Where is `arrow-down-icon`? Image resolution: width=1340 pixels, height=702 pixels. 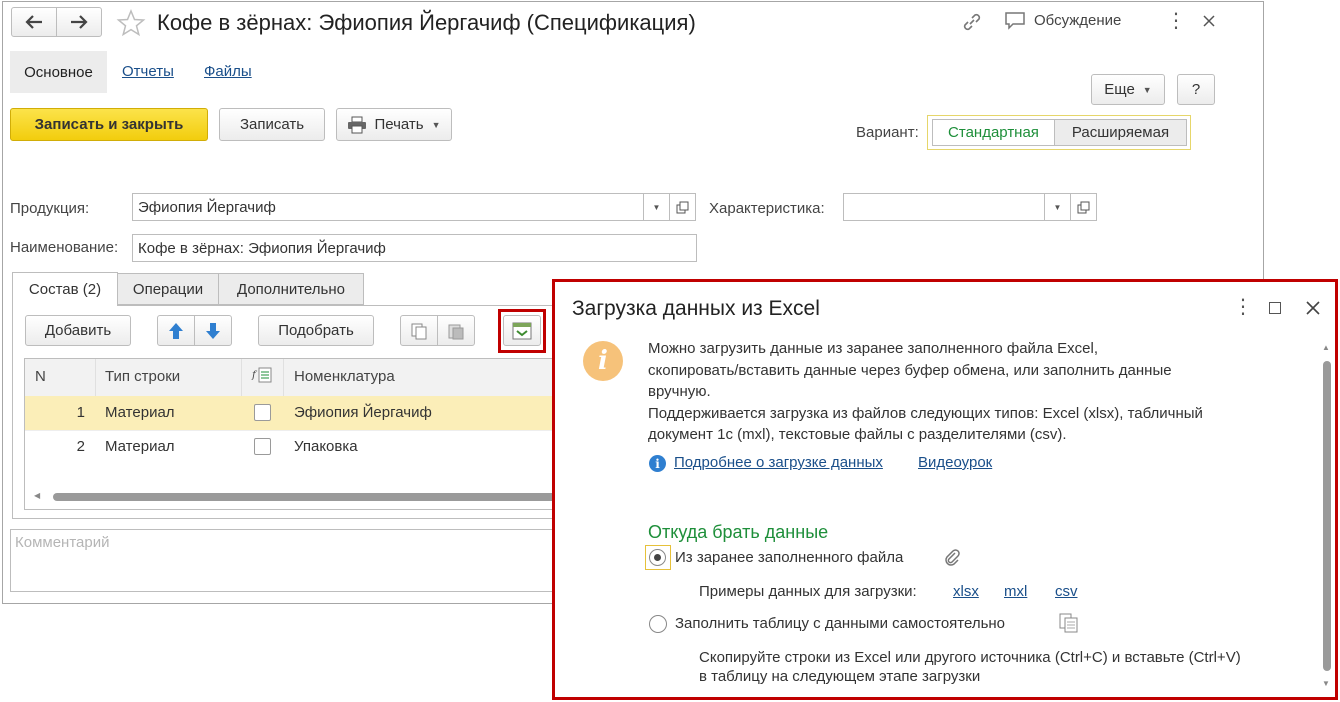 arrow-down-icon is located at coordinates (213, 330).